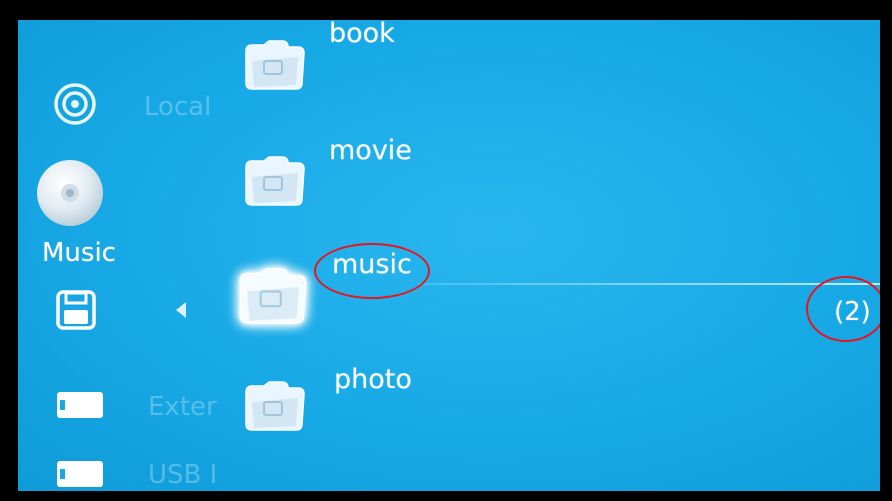  I want to click on usb-label: USB I, so click(183, 475).